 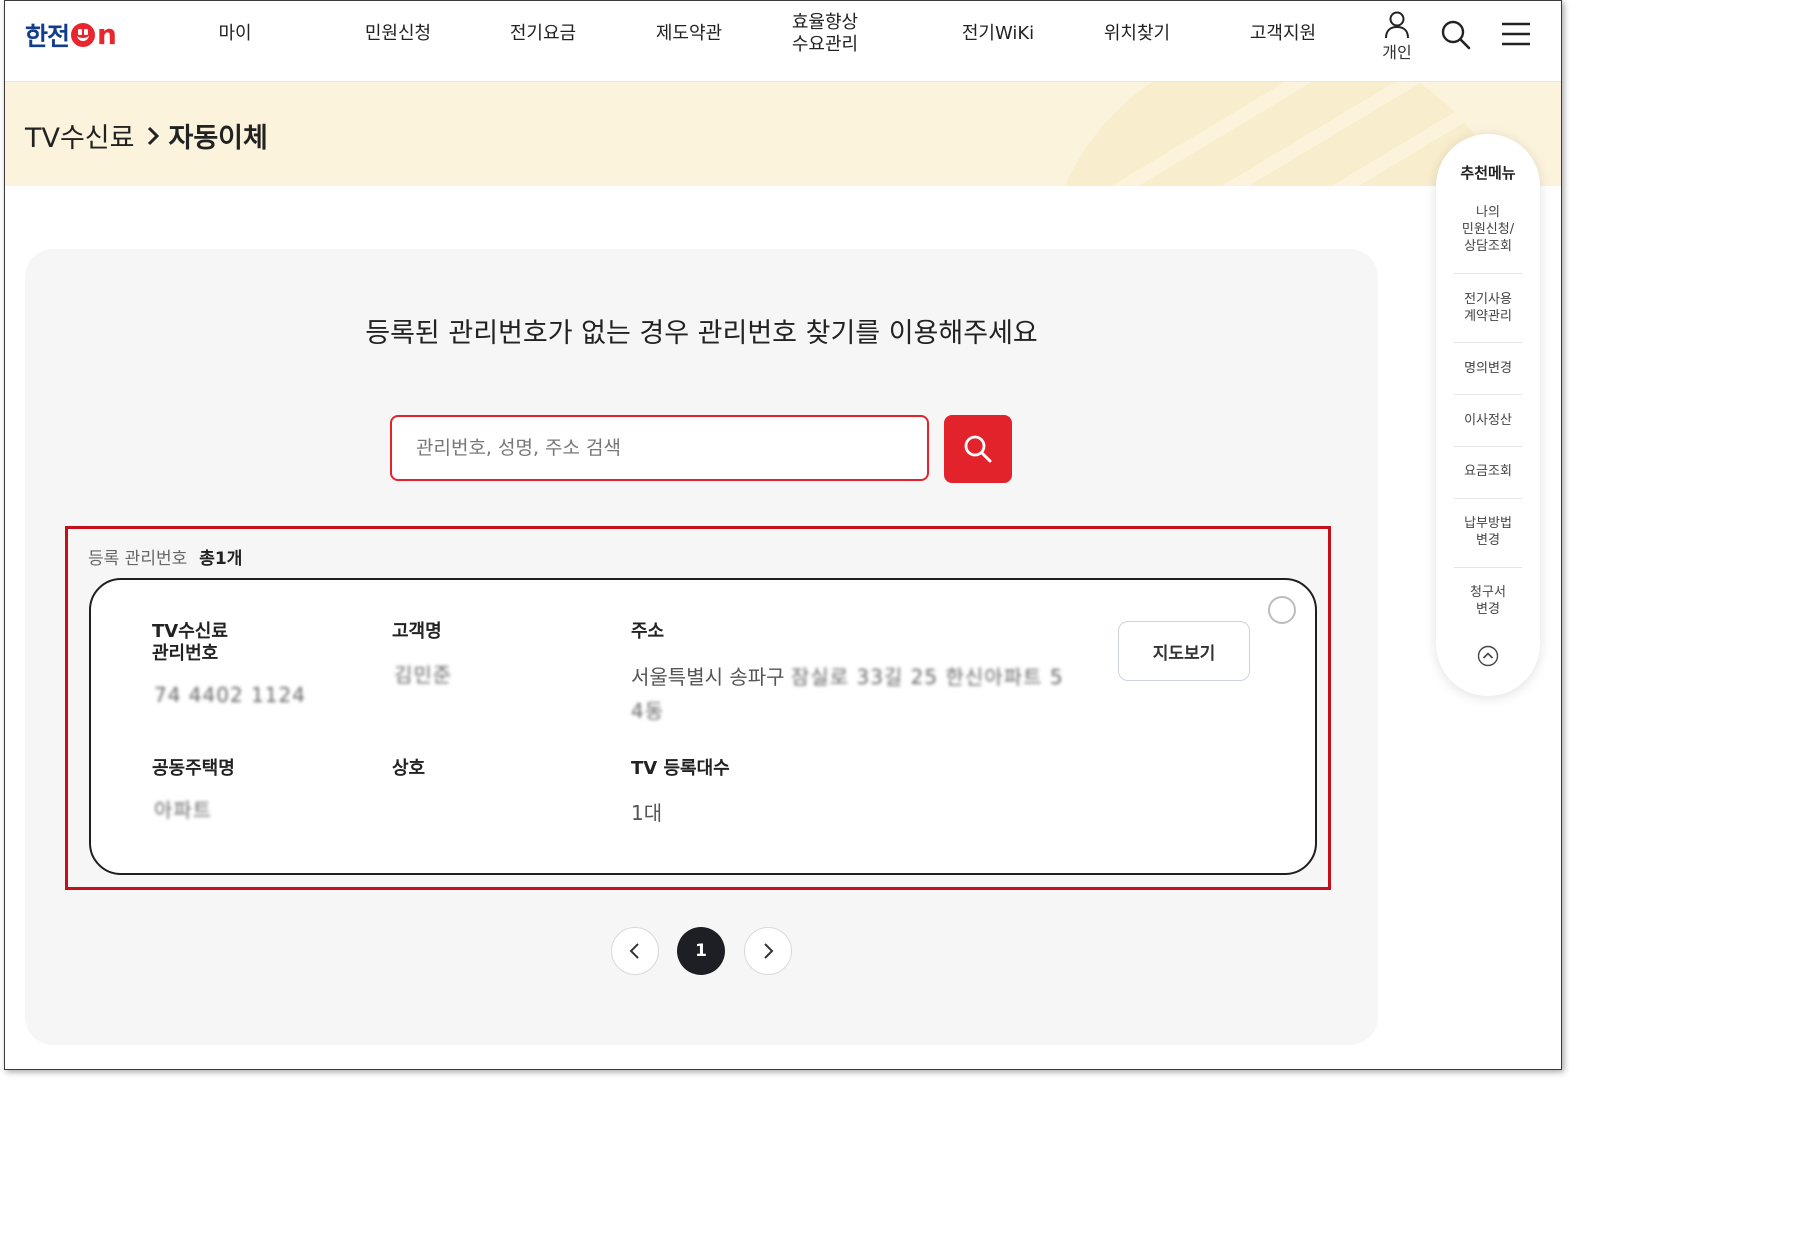 I want to click on search-input, so click(x=659, y=448).